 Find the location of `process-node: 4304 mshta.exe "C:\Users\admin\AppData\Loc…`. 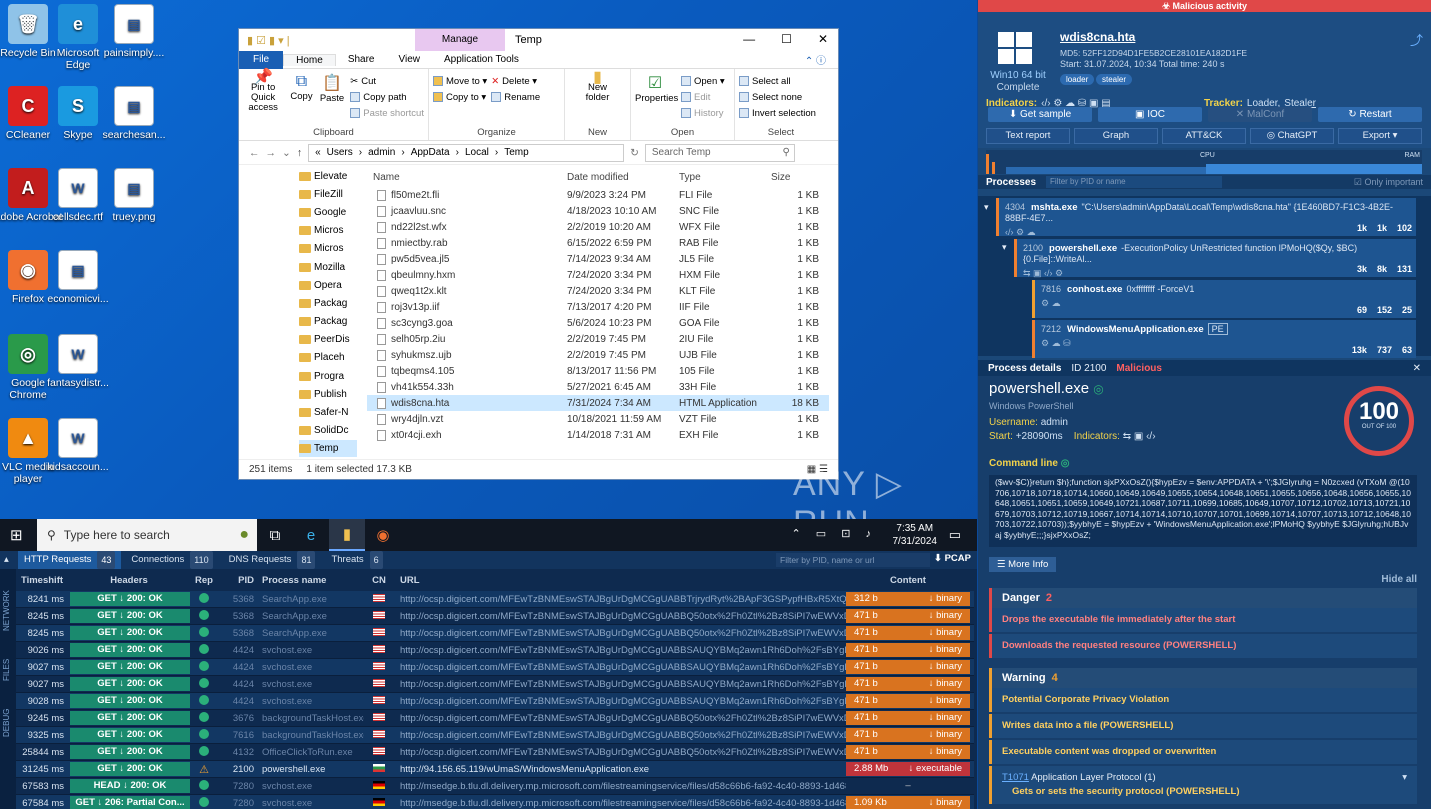

process-node: 4304 mshta.exe "C:\Users\admin\AppData\Loc… is located at coordinates (1206, 217).